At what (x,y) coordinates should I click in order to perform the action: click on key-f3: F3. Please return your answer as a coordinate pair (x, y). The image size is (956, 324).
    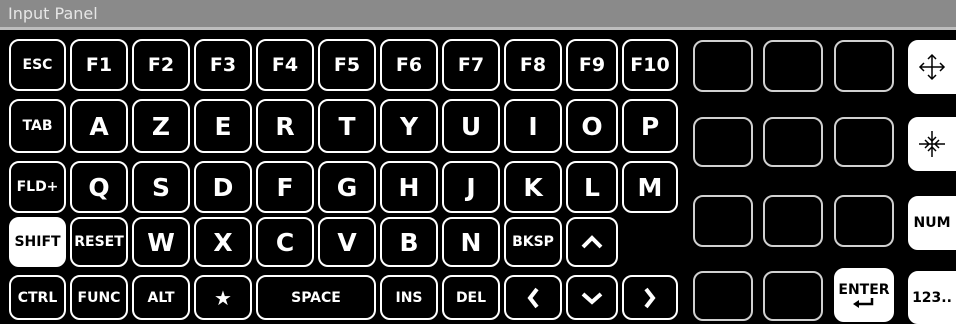
    Looking at the image, I should click on (223, 65).